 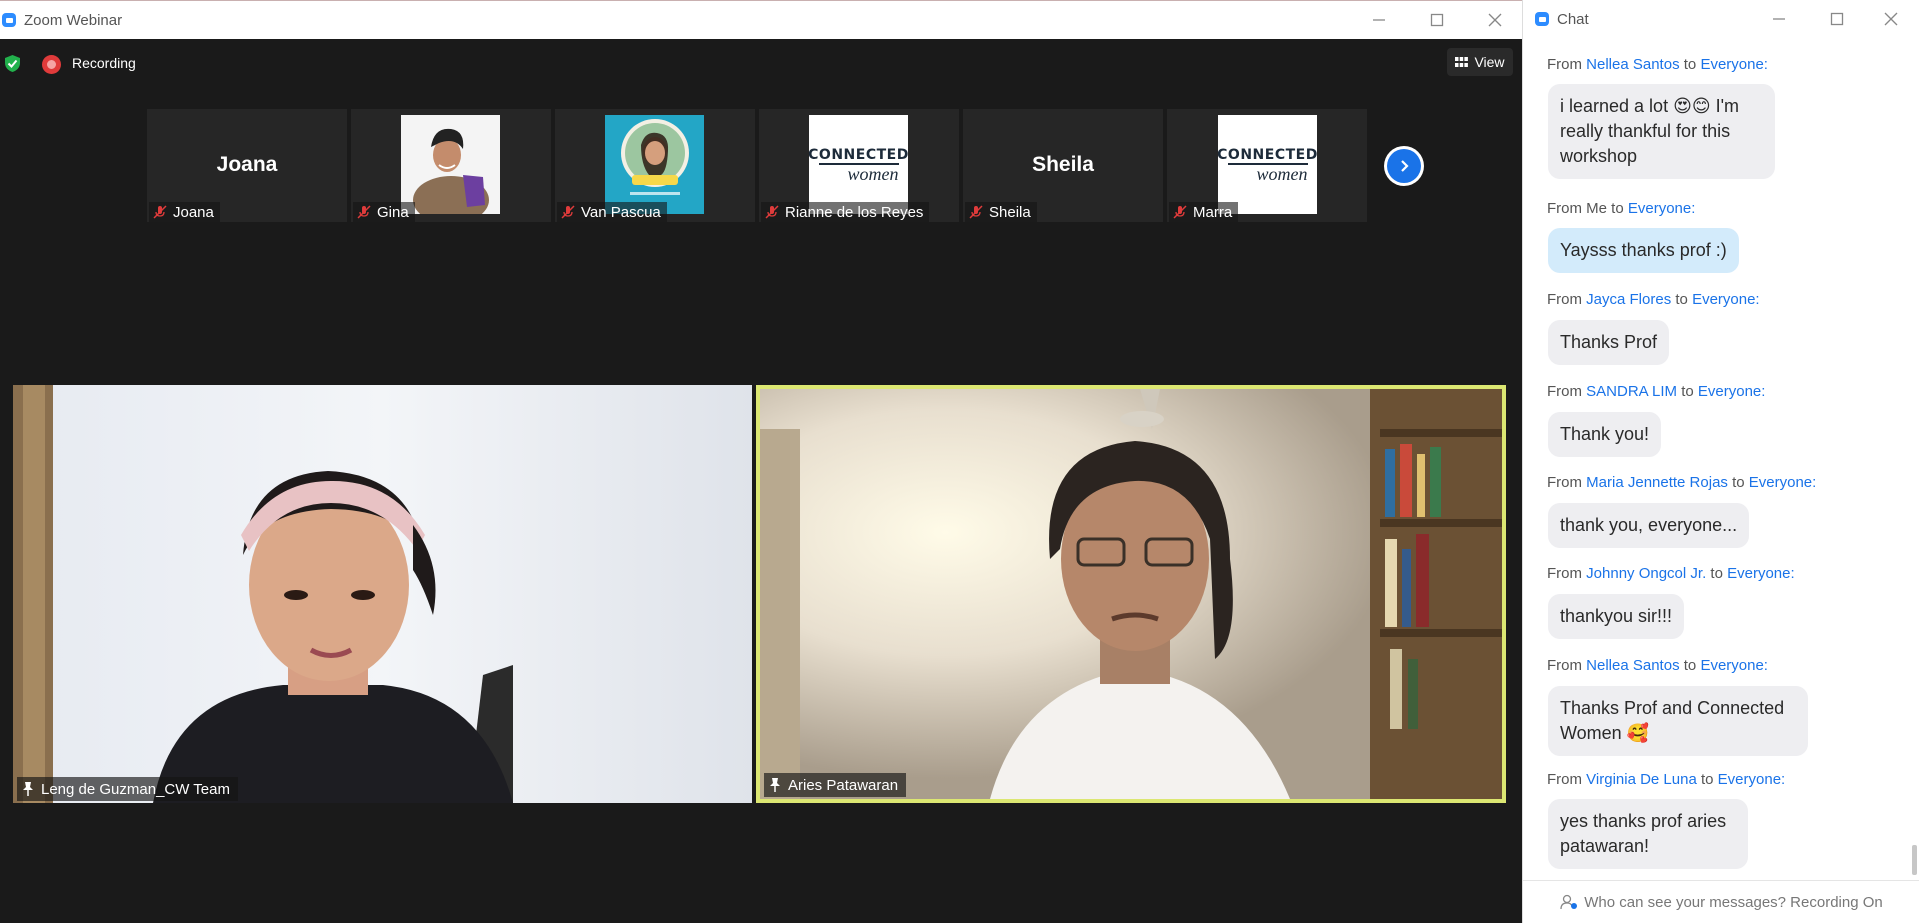 I want to click on recording-label: Recording, so click(x=104, y=63).